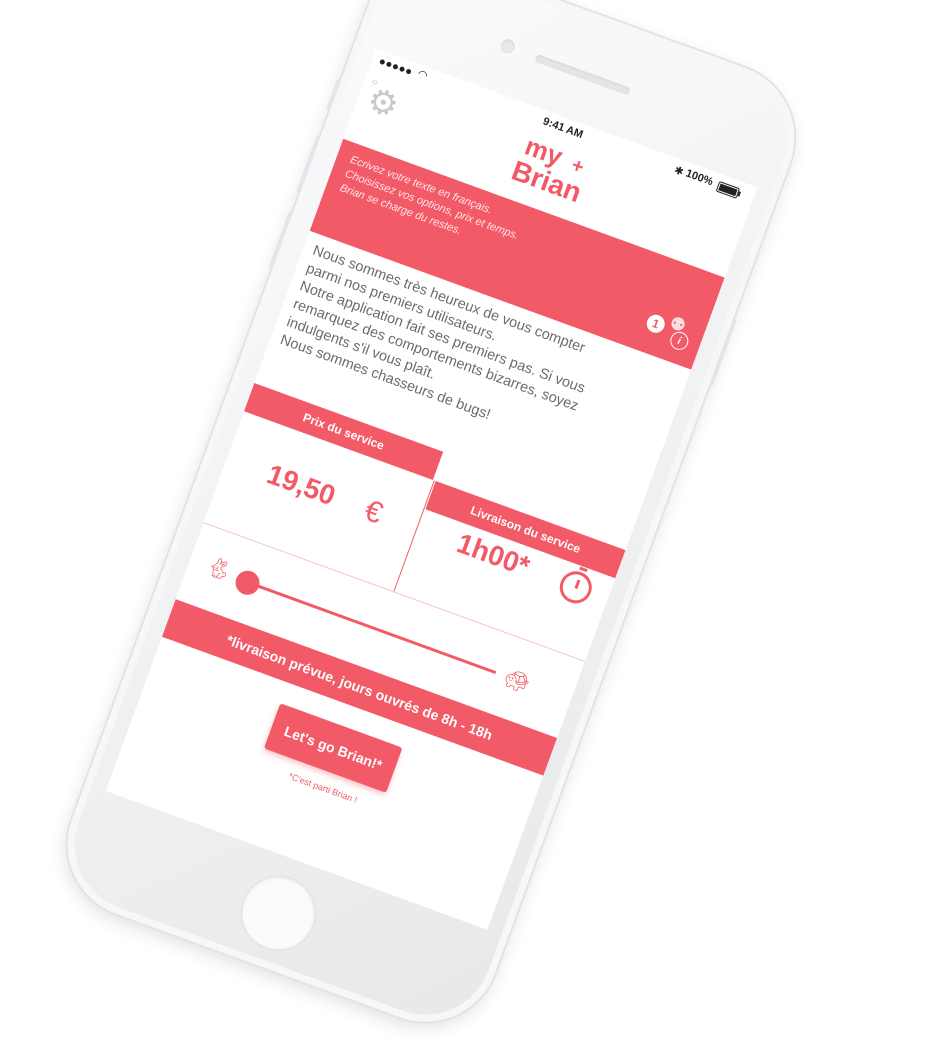  Describe the element at coordinates (281, 239) in the screenshot. I see `volume-down-button` at that location.